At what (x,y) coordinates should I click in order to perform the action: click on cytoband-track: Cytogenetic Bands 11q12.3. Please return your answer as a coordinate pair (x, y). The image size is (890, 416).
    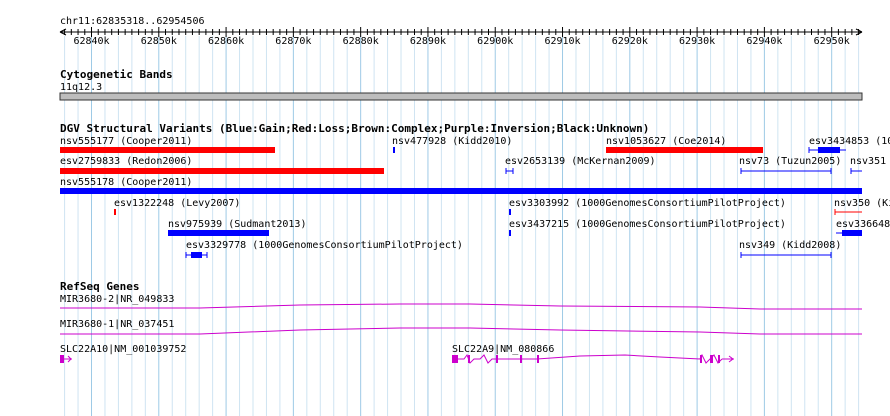
    Looking at the image, I should click on (461, 84).